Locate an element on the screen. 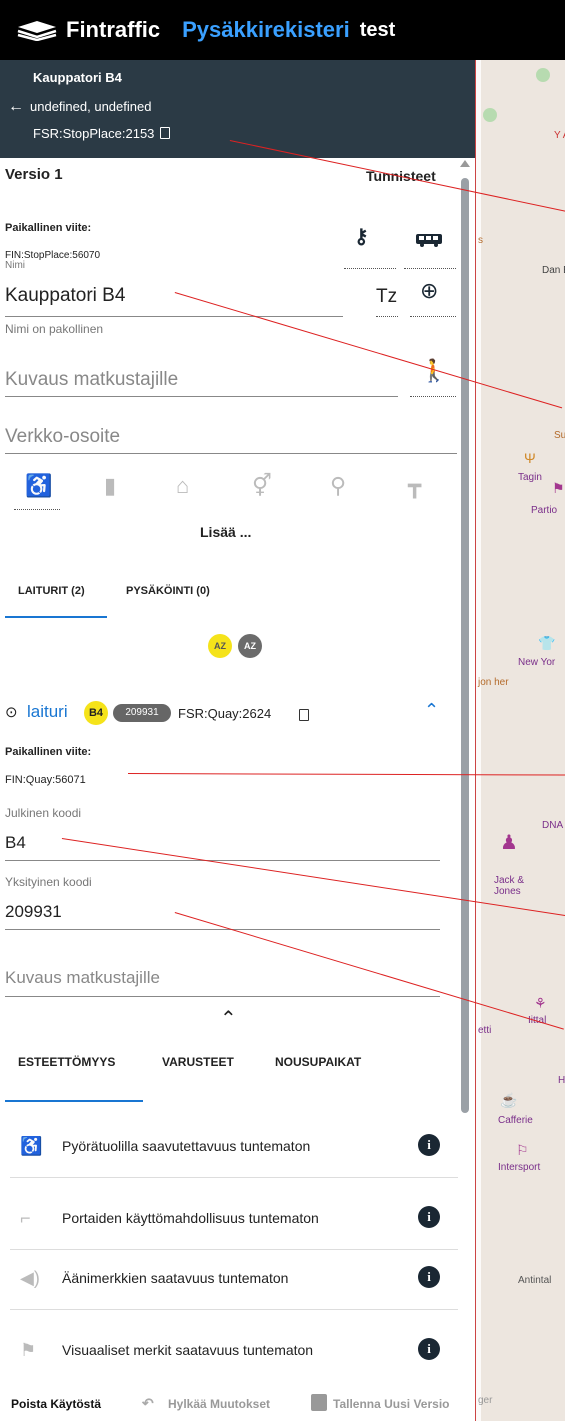 This screenshot has height=1421, width=565. walk-underline is located at coordinates (433, 396).